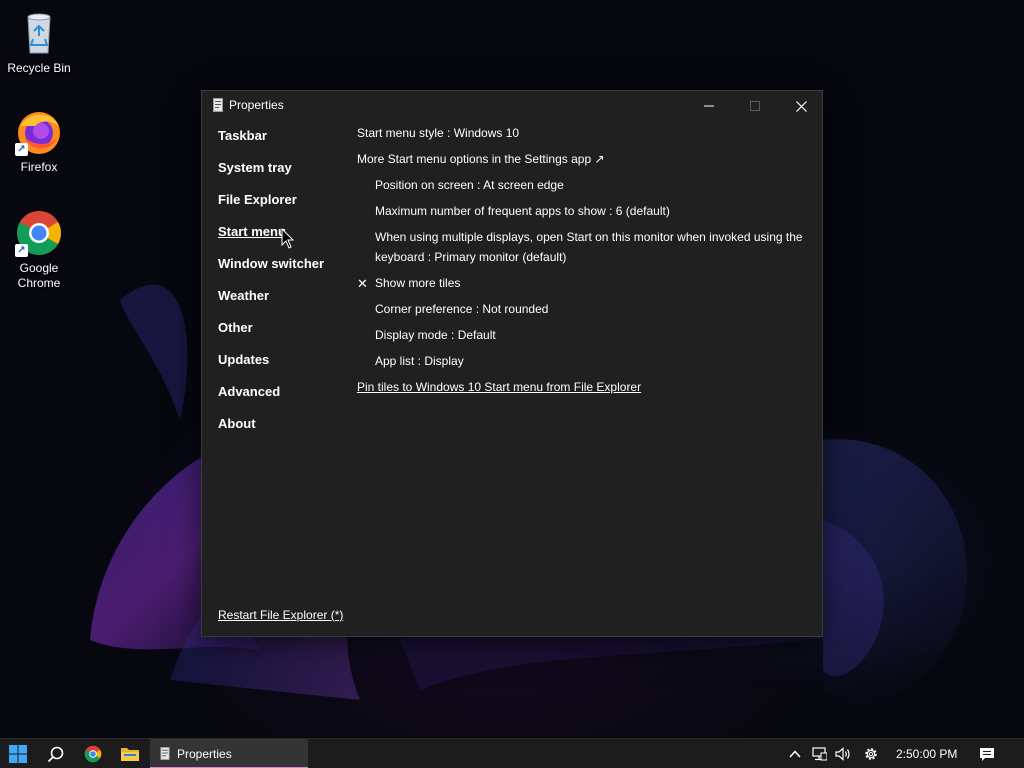  I want to click on chrome-icon, so click(93, 754).